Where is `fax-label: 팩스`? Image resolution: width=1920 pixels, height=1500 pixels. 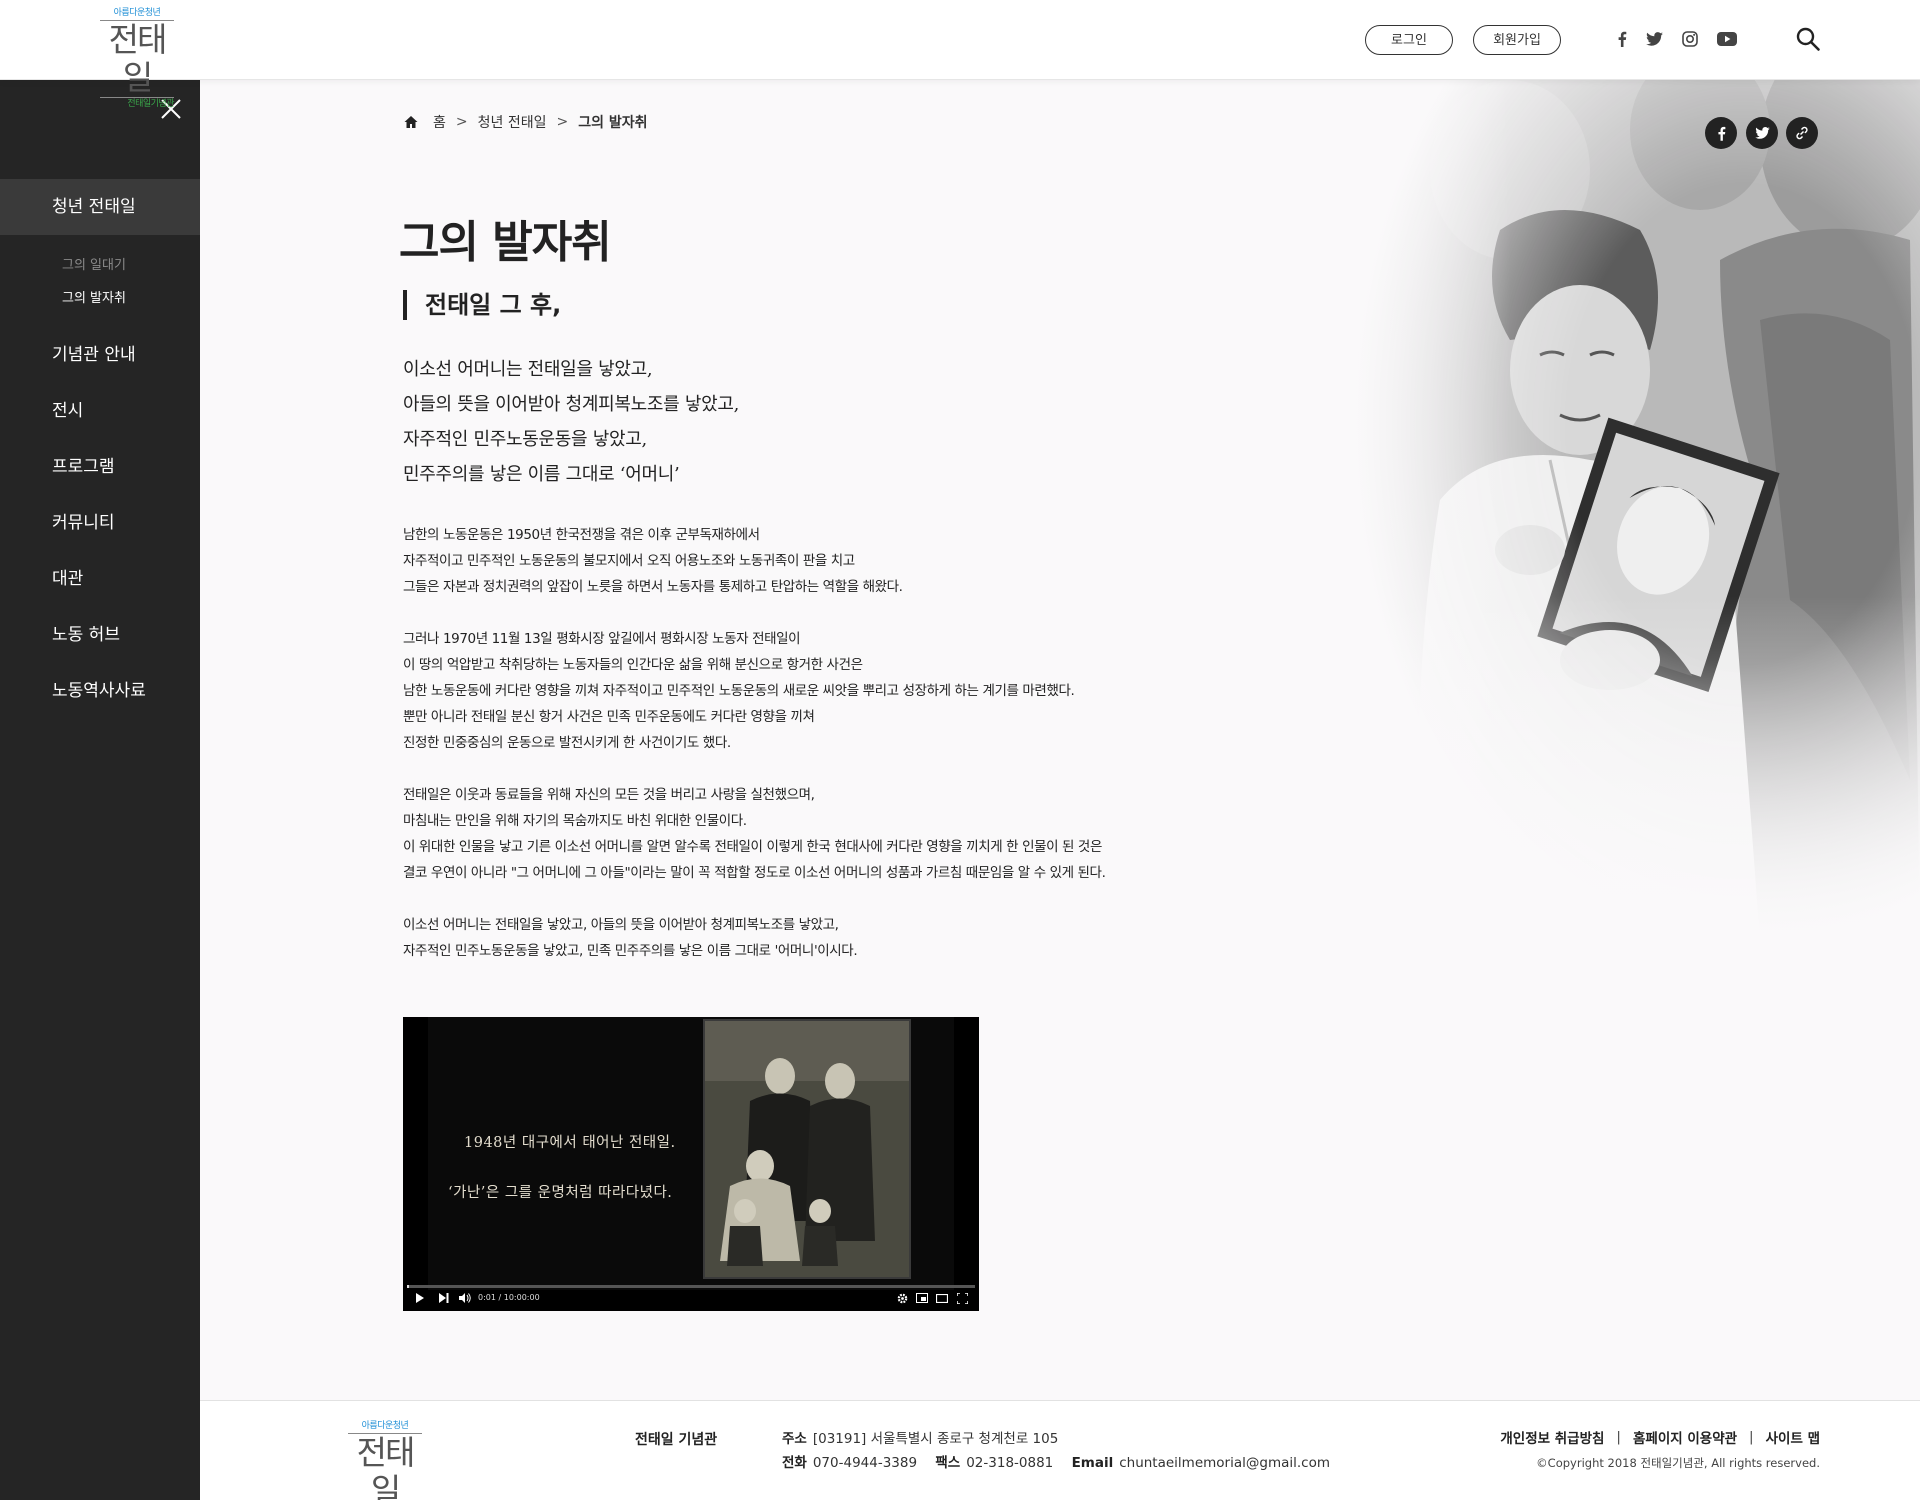
fax-label: 팩스 is located at coordinates (948, 1463).